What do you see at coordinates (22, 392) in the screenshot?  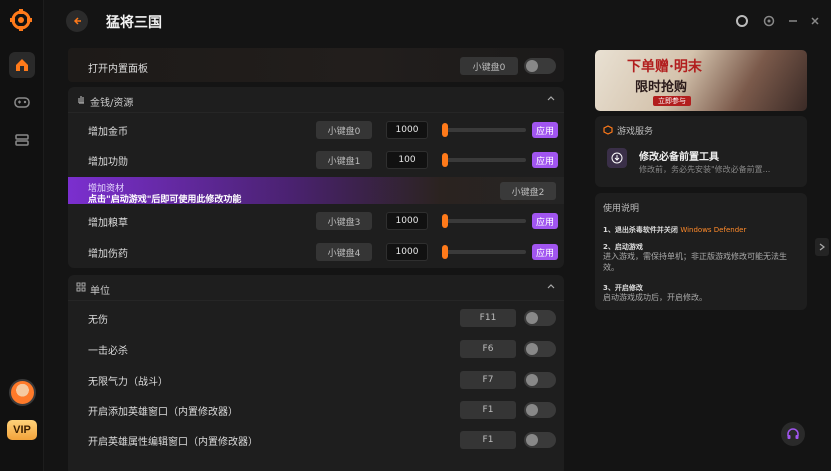 I see `avatar` at bounding box center [22, 392].